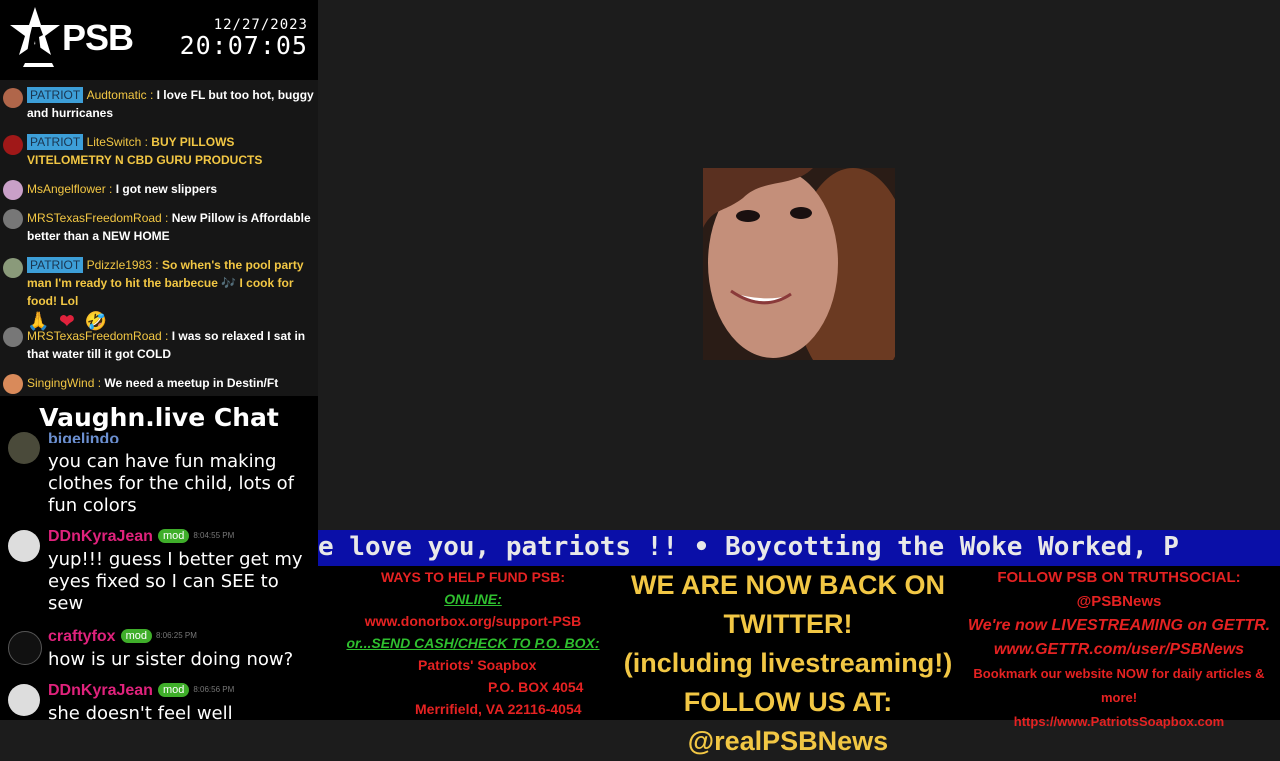 The width and height of the screenshot is (1280, 761). Describe the element at coordinates (119, 265) in the screenshot. I see `chat-username: Pdizzle1983` at that location.